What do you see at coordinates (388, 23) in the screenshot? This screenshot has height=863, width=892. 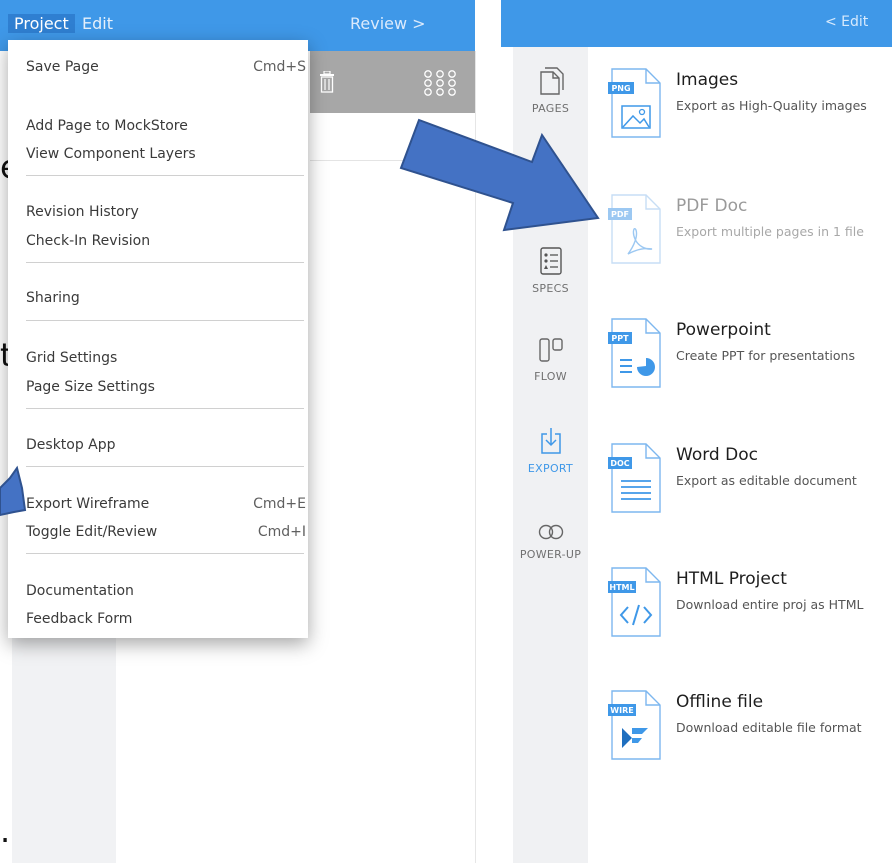 I see `review-button: Review >` at bounding box center [388, 23].